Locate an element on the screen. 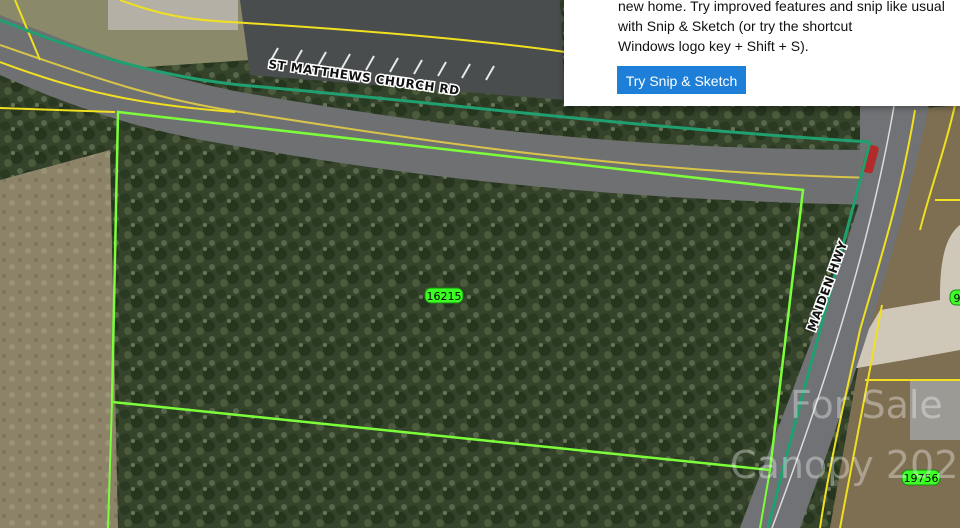  watermark-for-sale: For Sale is located at coordinates (866, 405).